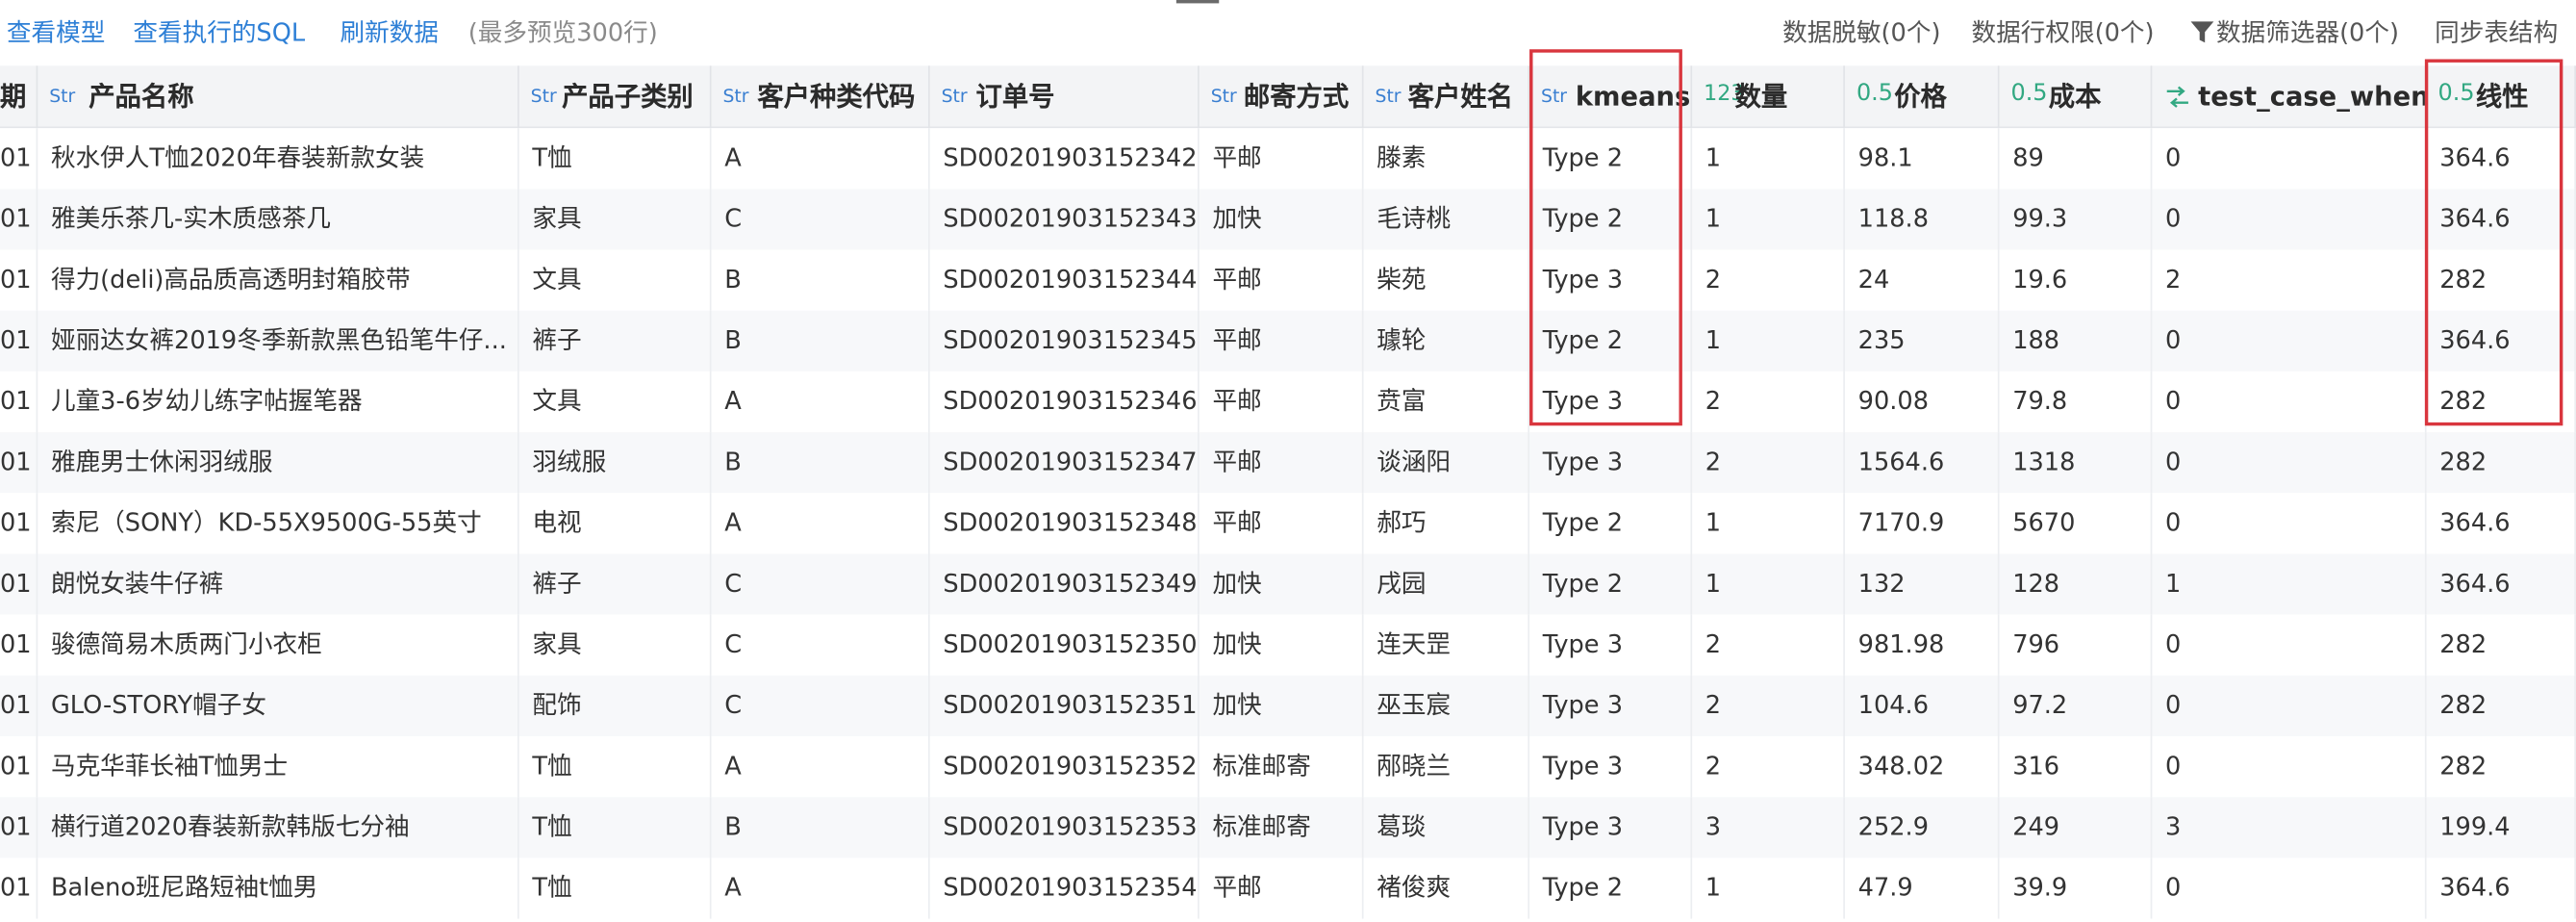 Image resolution: width=2576 pixels, height=922 pixels. What do you see at coordinates (279, 645) in the screenshot?
I see `table-cell: 骏德简易木质两门小衣柜` at bounding box center [279, 645].